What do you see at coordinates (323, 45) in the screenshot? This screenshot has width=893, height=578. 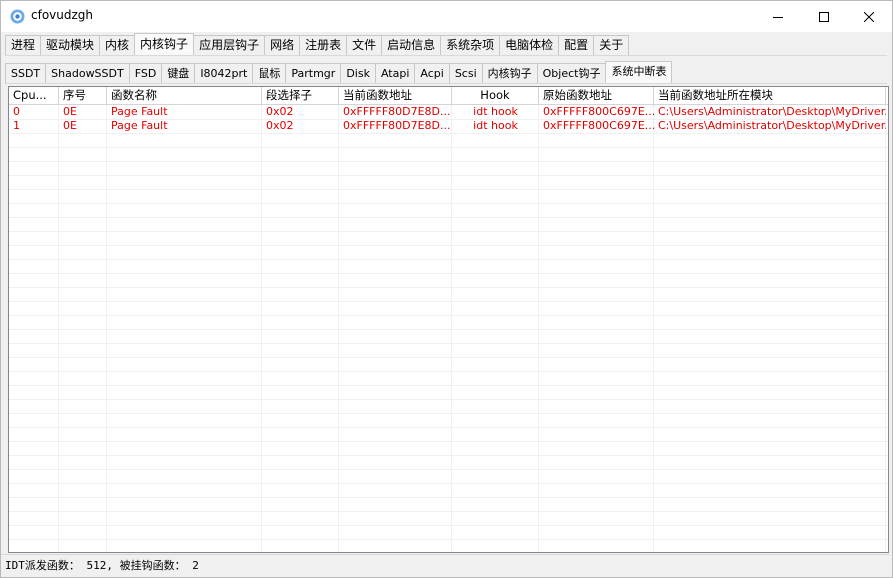 I see `main-tab-6: 注册表` at bounding box center [323, 45].